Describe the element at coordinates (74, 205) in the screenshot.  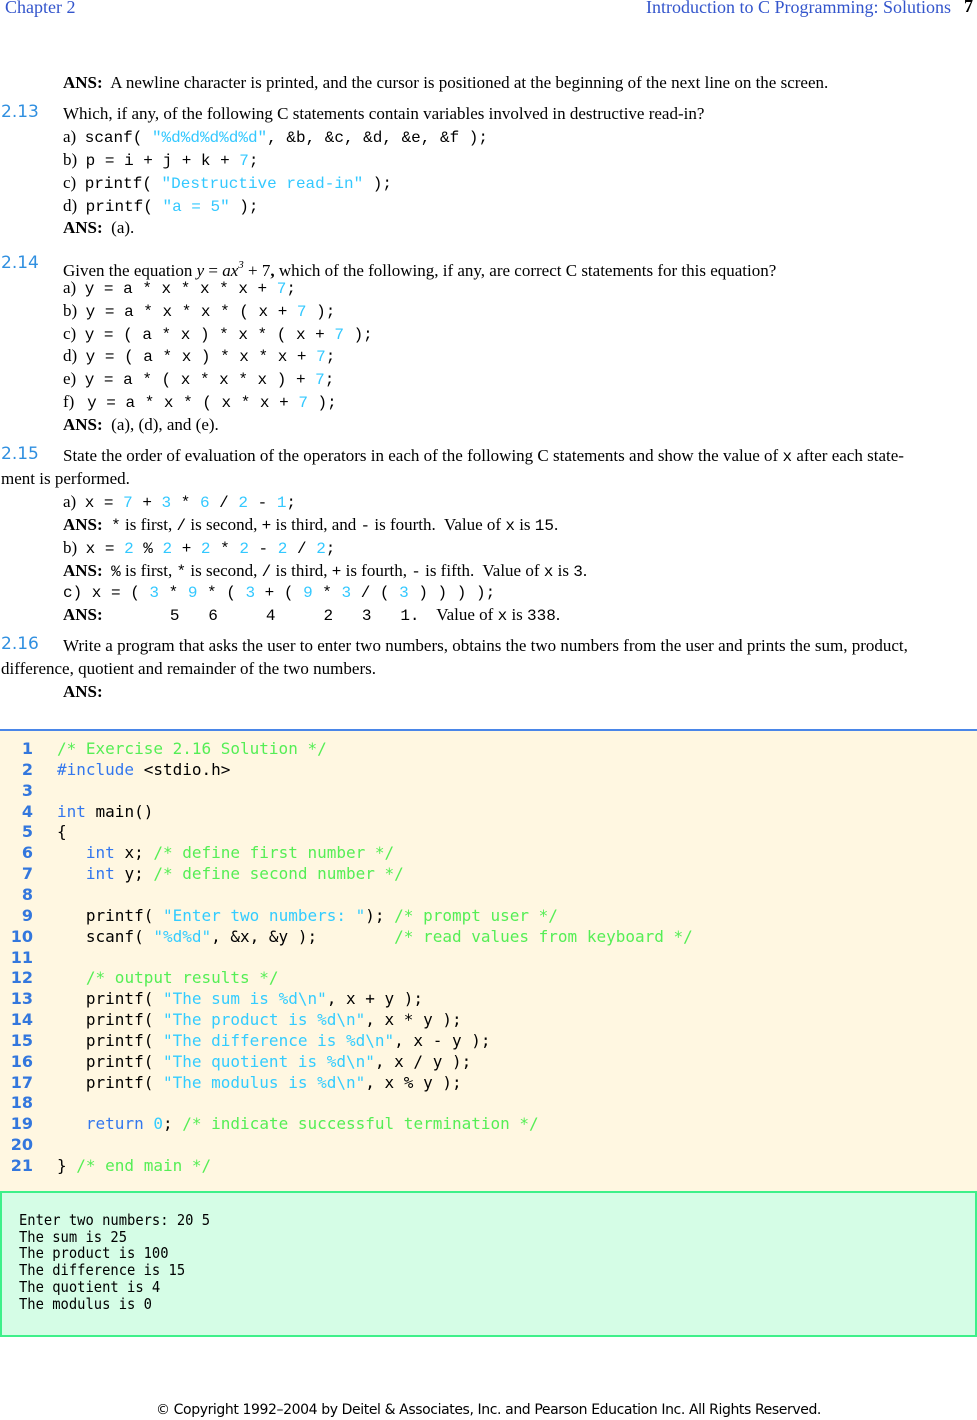
I see `text-fragment: d)` at that location.